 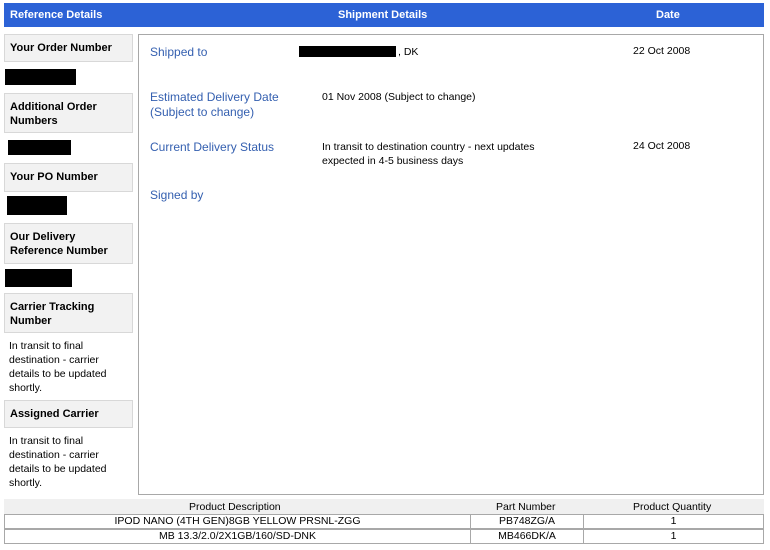 I want to click on carrier-tracking-label: Carrier Tracking Number, so click(x=68, y=313).